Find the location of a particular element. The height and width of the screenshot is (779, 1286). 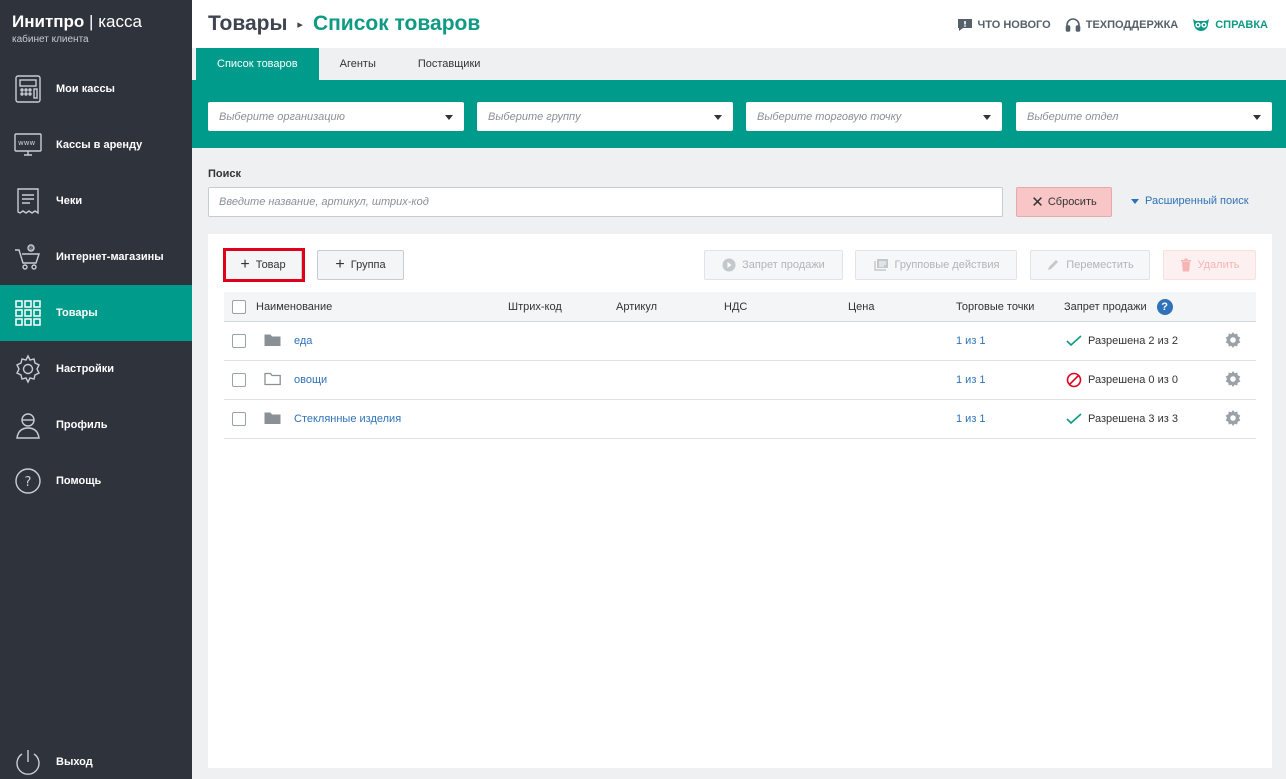

brand-subtitle: кабинет клиента is located at coordinates (50, 39).